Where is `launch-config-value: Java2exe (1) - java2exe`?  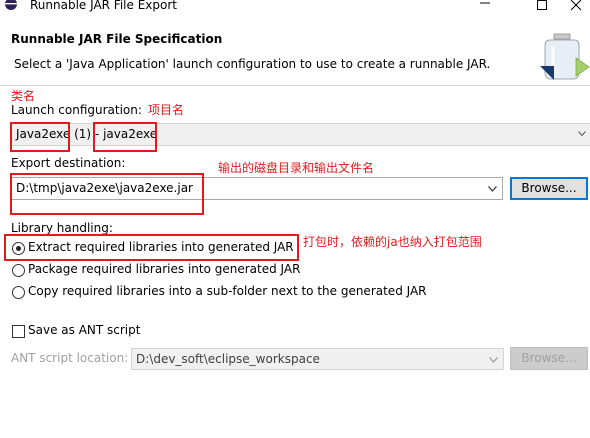
launch-config-value: Java2exe (1) - java2exe is located at coordinates (87, 134).